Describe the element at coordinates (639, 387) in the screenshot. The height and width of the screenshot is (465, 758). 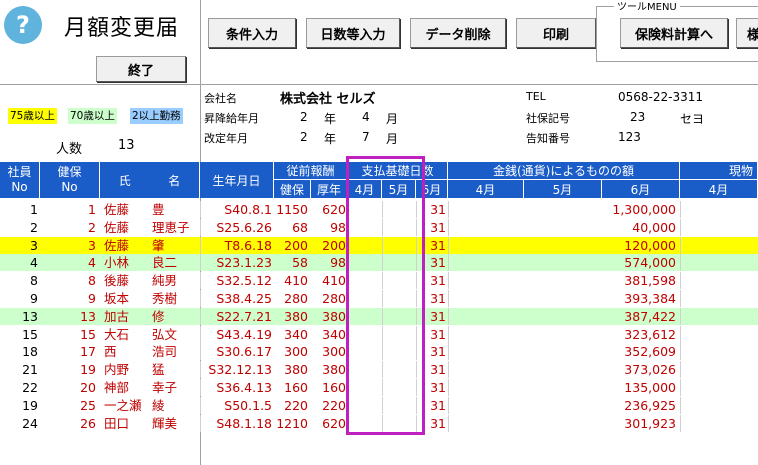
I see `cell-cash6: 135,000` at that location.